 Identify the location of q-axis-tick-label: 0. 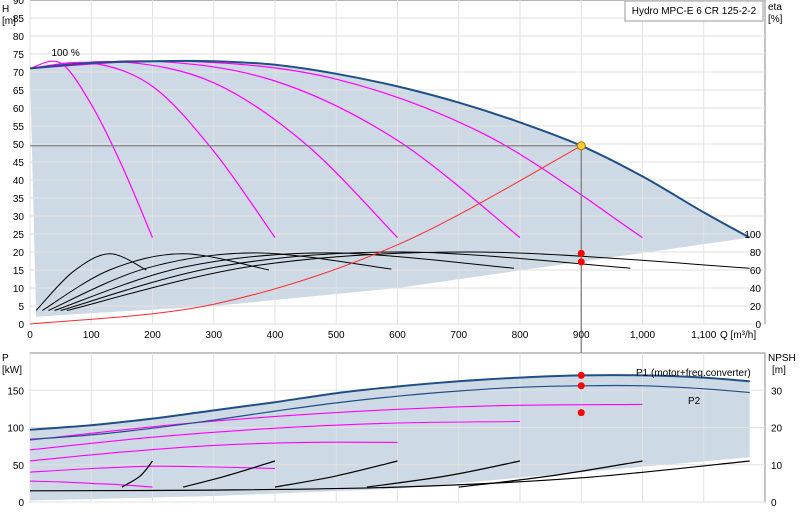
(30, 335).